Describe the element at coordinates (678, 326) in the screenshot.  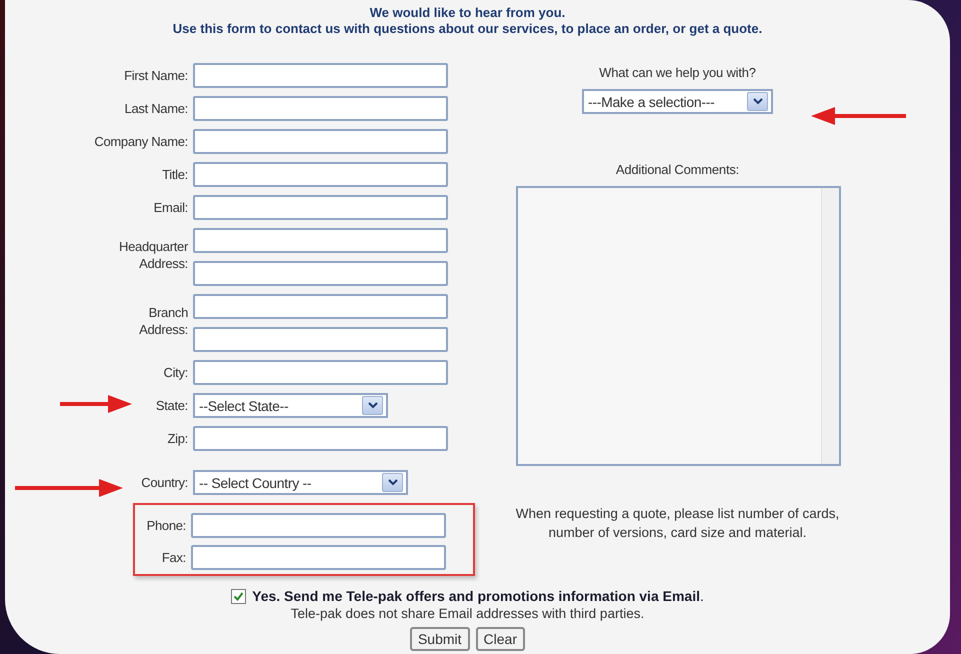
I see `comments-textarea` at that location.